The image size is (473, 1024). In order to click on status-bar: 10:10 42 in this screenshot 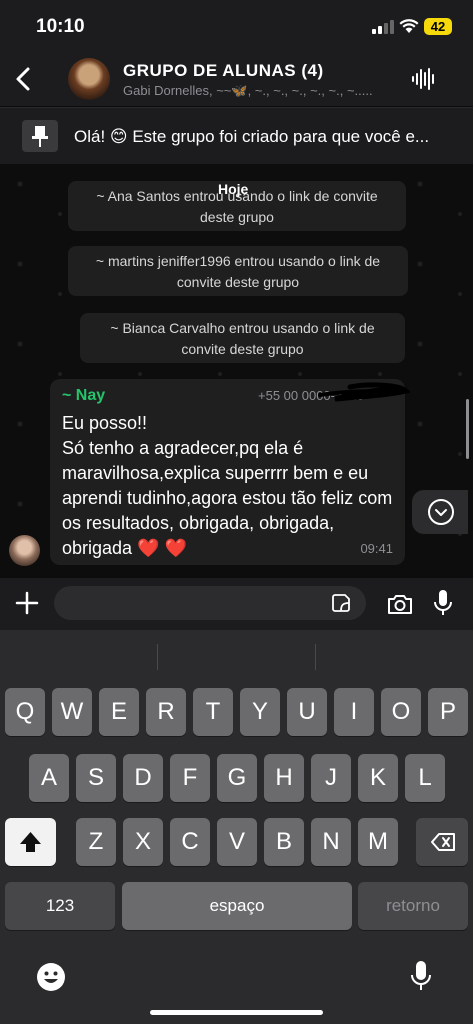, I will do `click(236, 26)`.